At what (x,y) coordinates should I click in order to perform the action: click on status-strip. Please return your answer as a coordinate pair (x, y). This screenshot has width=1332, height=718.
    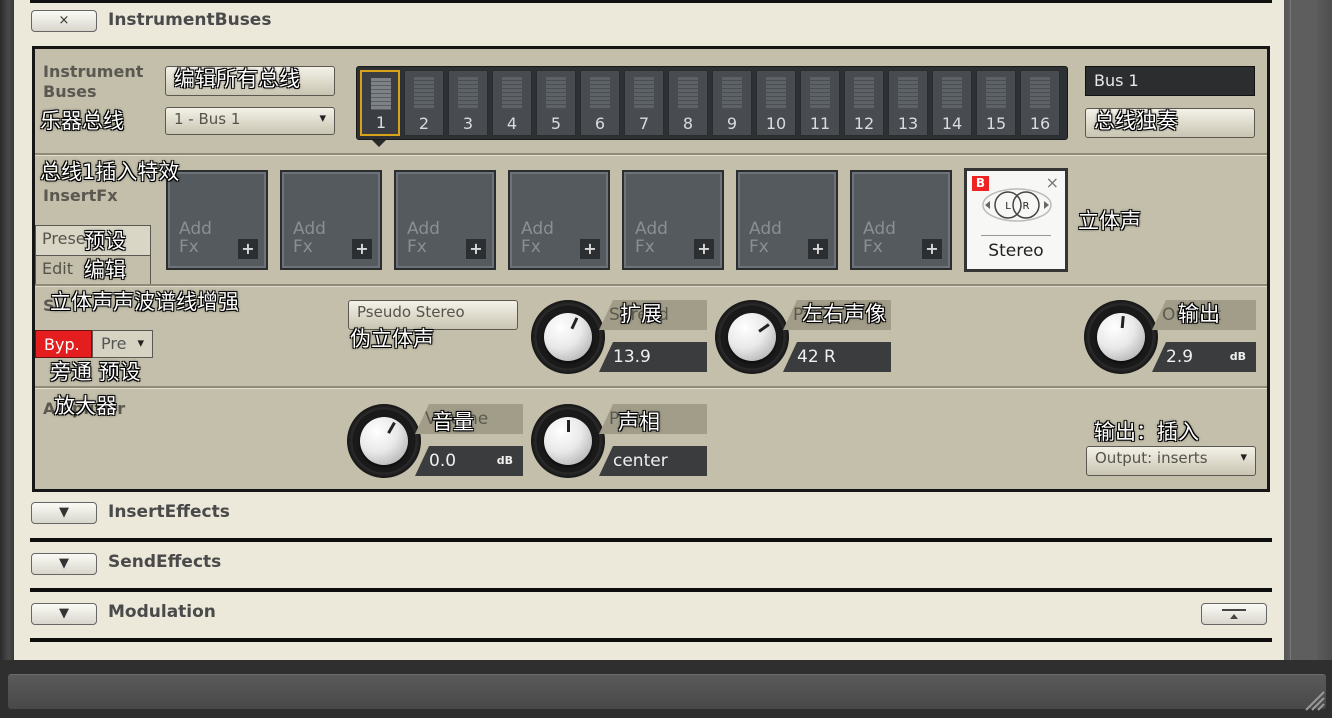
    Looking at the image, I should click on (667, 691).